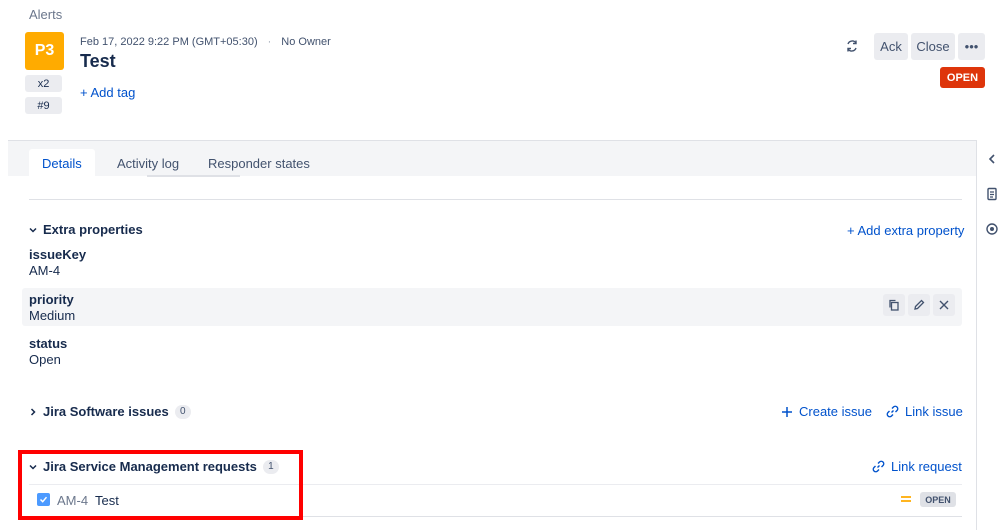  I want to click on create-issue-label: Create issue, so click(835, 411).